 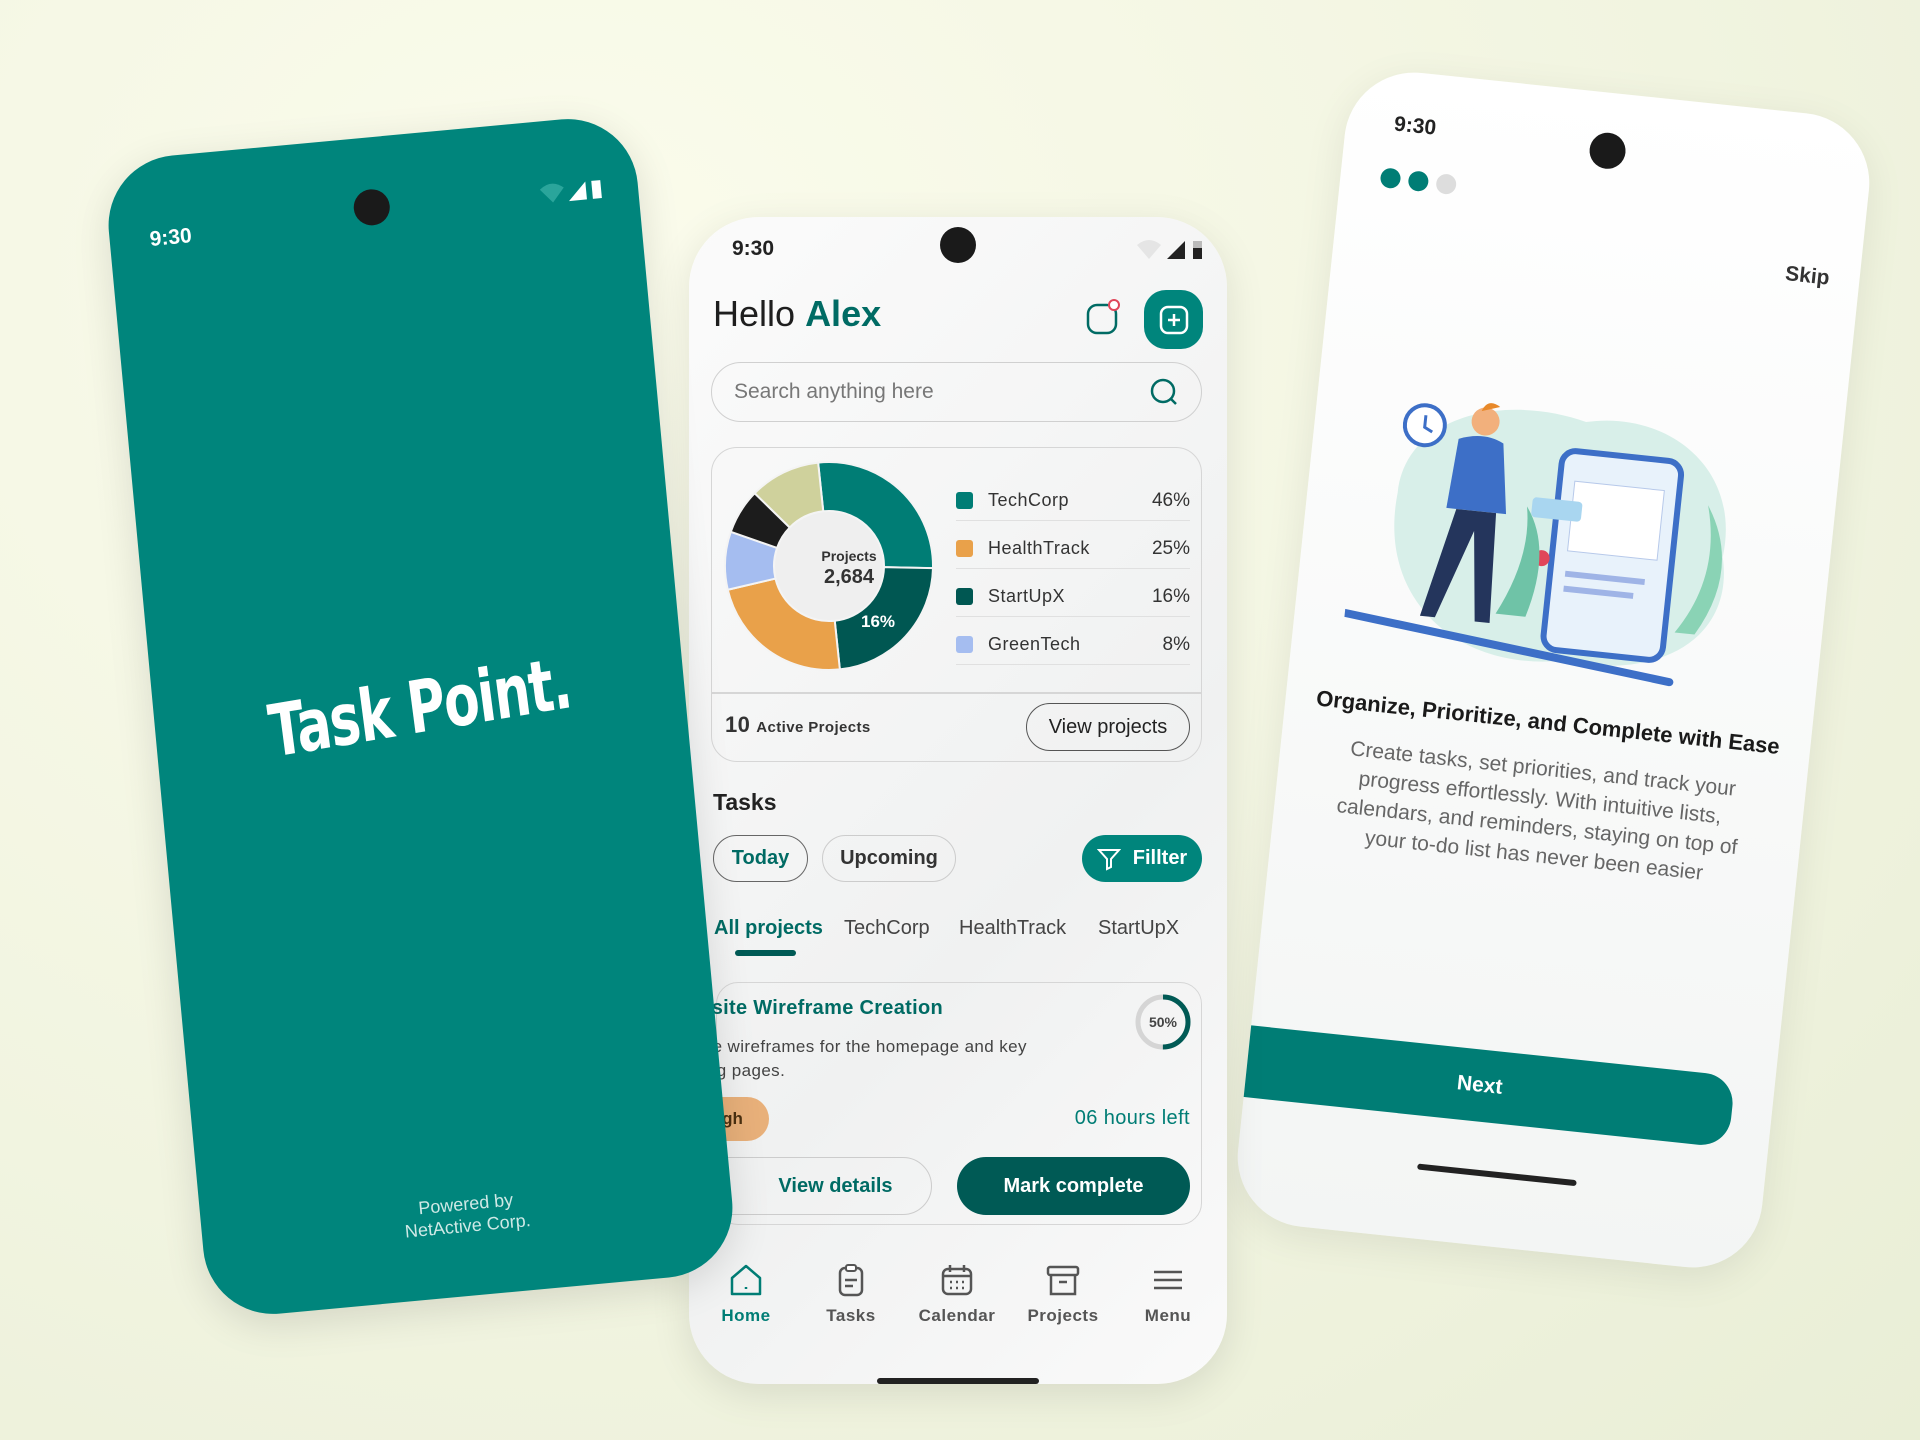 I want to click on plus-square-icon, so click(x=1173, y=319).